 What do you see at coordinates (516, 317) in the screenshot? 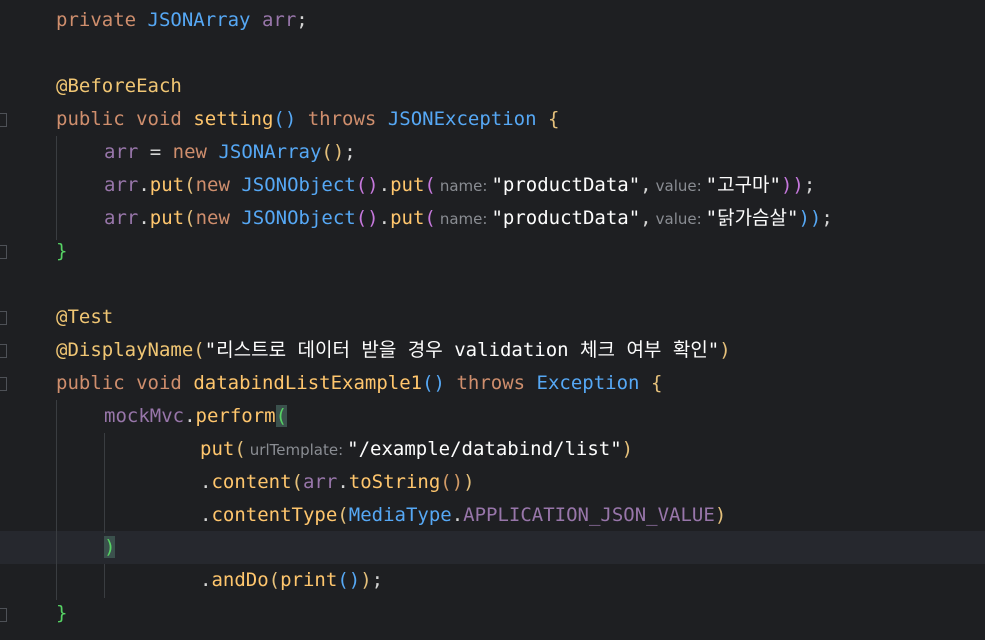
I see `code-line: @Test` at bounding box center [516, 317].